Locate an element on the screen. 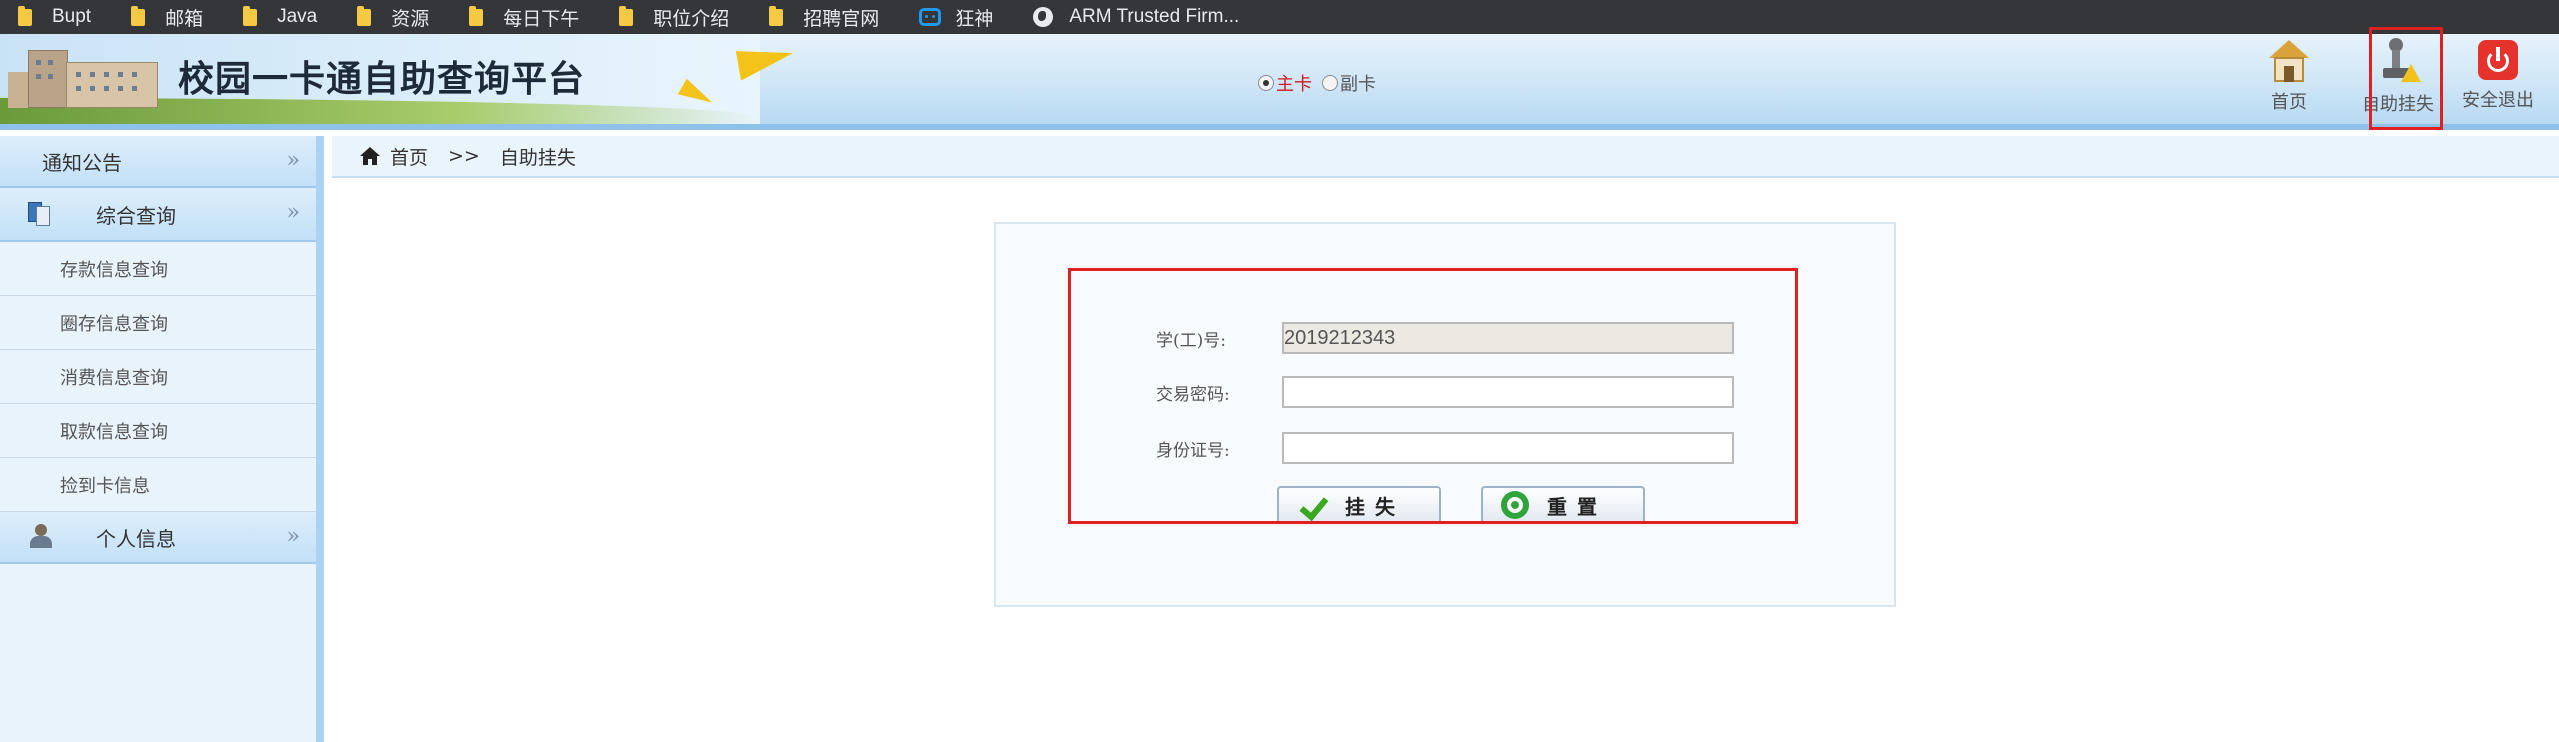  sidebar-query: 综合查询 » is located at coordinates (158, 215).